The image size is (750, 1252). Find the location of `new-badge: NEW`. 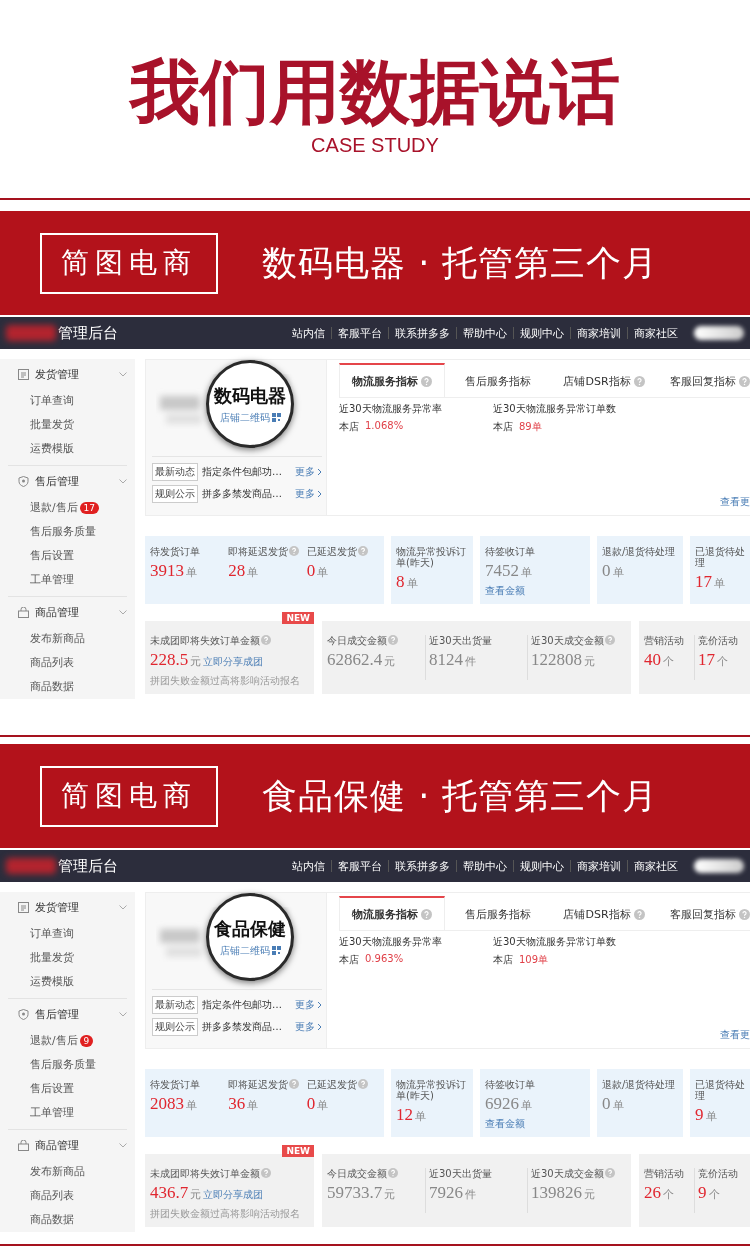

new-badge: NEW is located at coordinates (298, 1151).